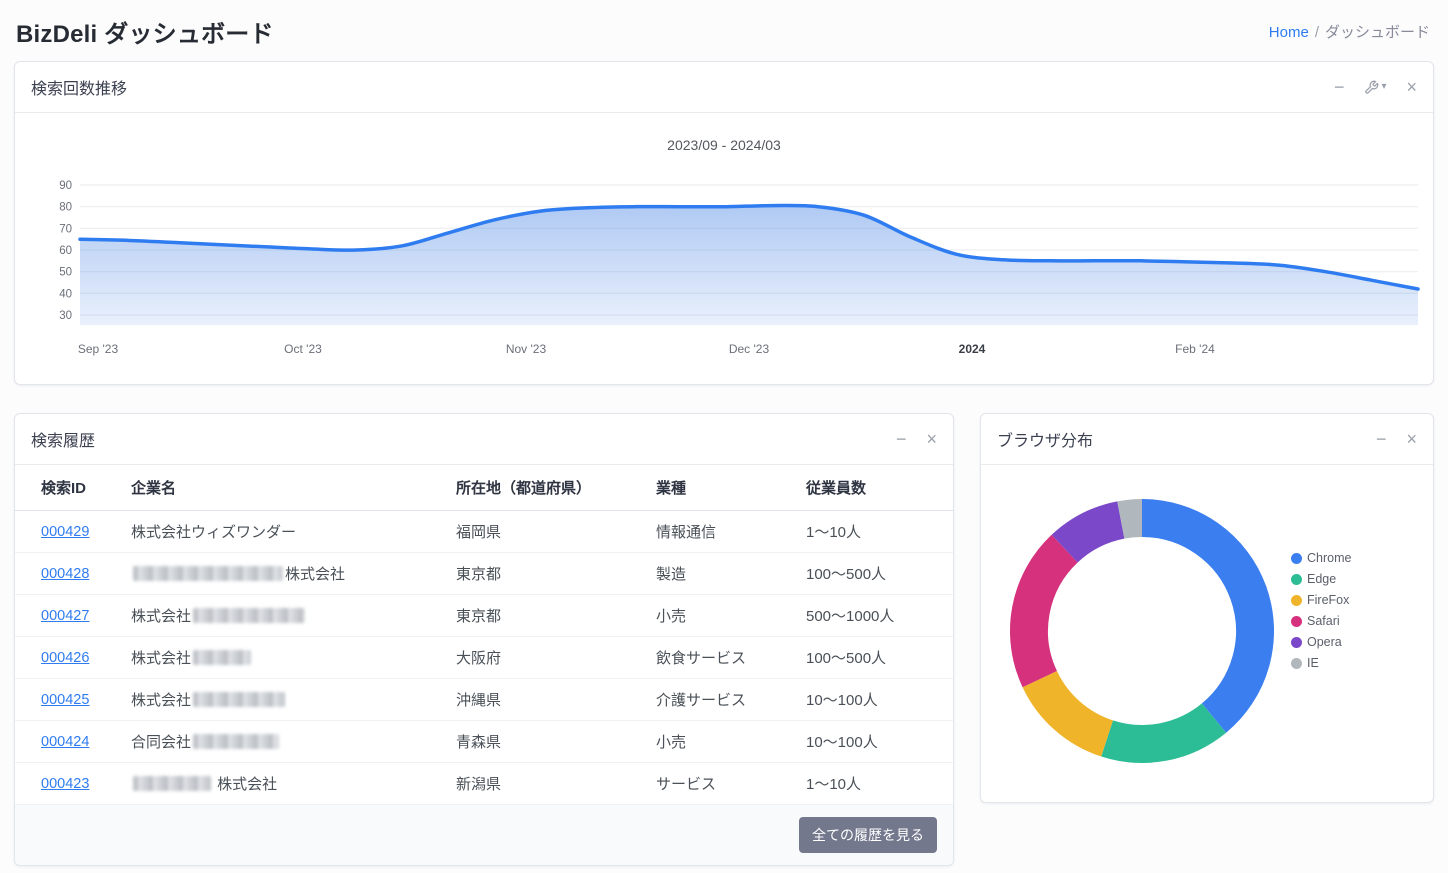 The width and height of the screenshot is (1448, 873). What do you see at coordinates (544, 657) in the screenshot?
I see `location-cell: 大阪府` at bounding box center [544, 657].